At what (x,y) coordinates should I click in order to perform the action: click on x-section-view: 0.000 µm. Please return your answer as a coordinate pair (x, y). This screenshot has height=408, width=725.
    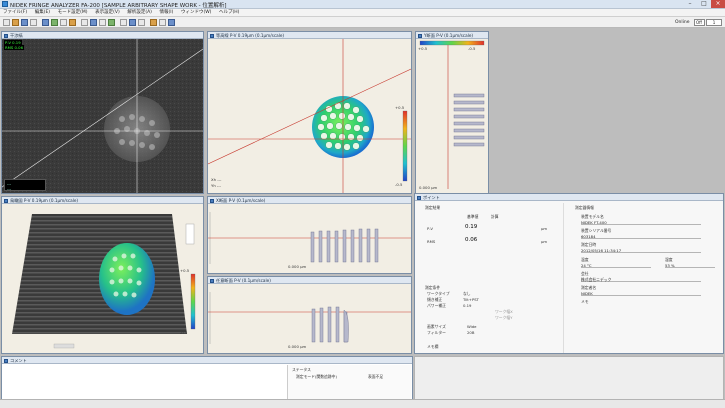
    Looking at the image, I should click on (309, 238).